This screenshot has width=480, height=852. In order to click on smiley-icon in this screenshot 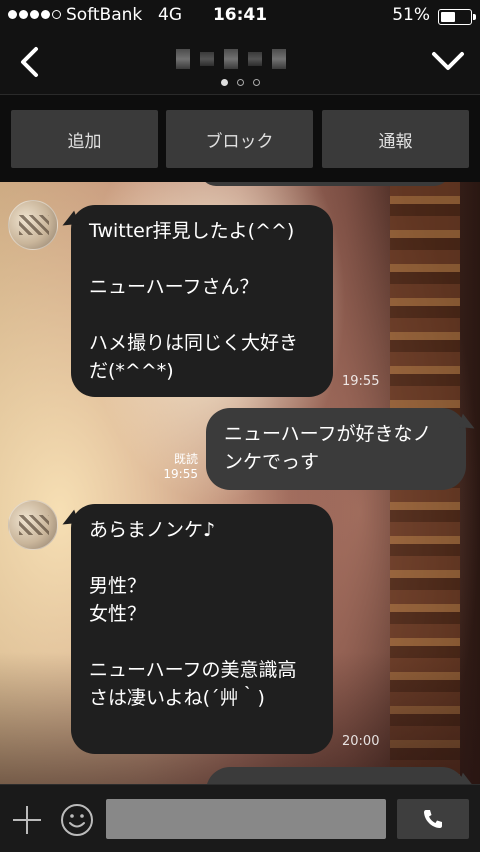, I will do `click(77, 820)`.